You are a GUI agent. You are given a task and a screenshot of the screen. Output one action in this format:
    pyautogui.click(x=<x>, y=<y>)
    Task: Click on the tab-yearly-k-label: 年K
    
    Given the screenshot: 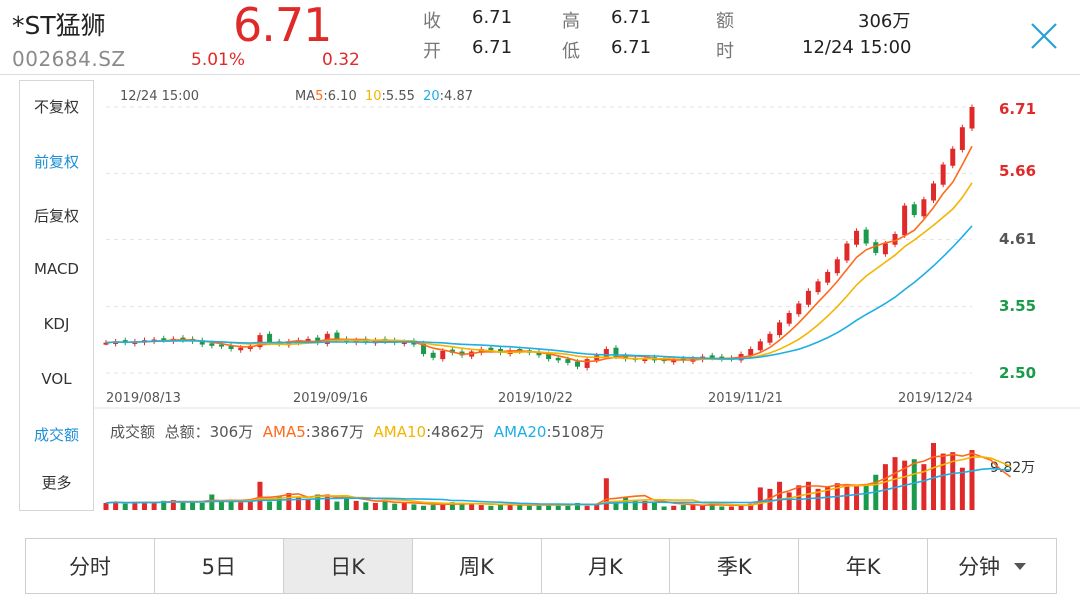 What is the action you would take?
    pyautogui.click(x=863, y=567)
    